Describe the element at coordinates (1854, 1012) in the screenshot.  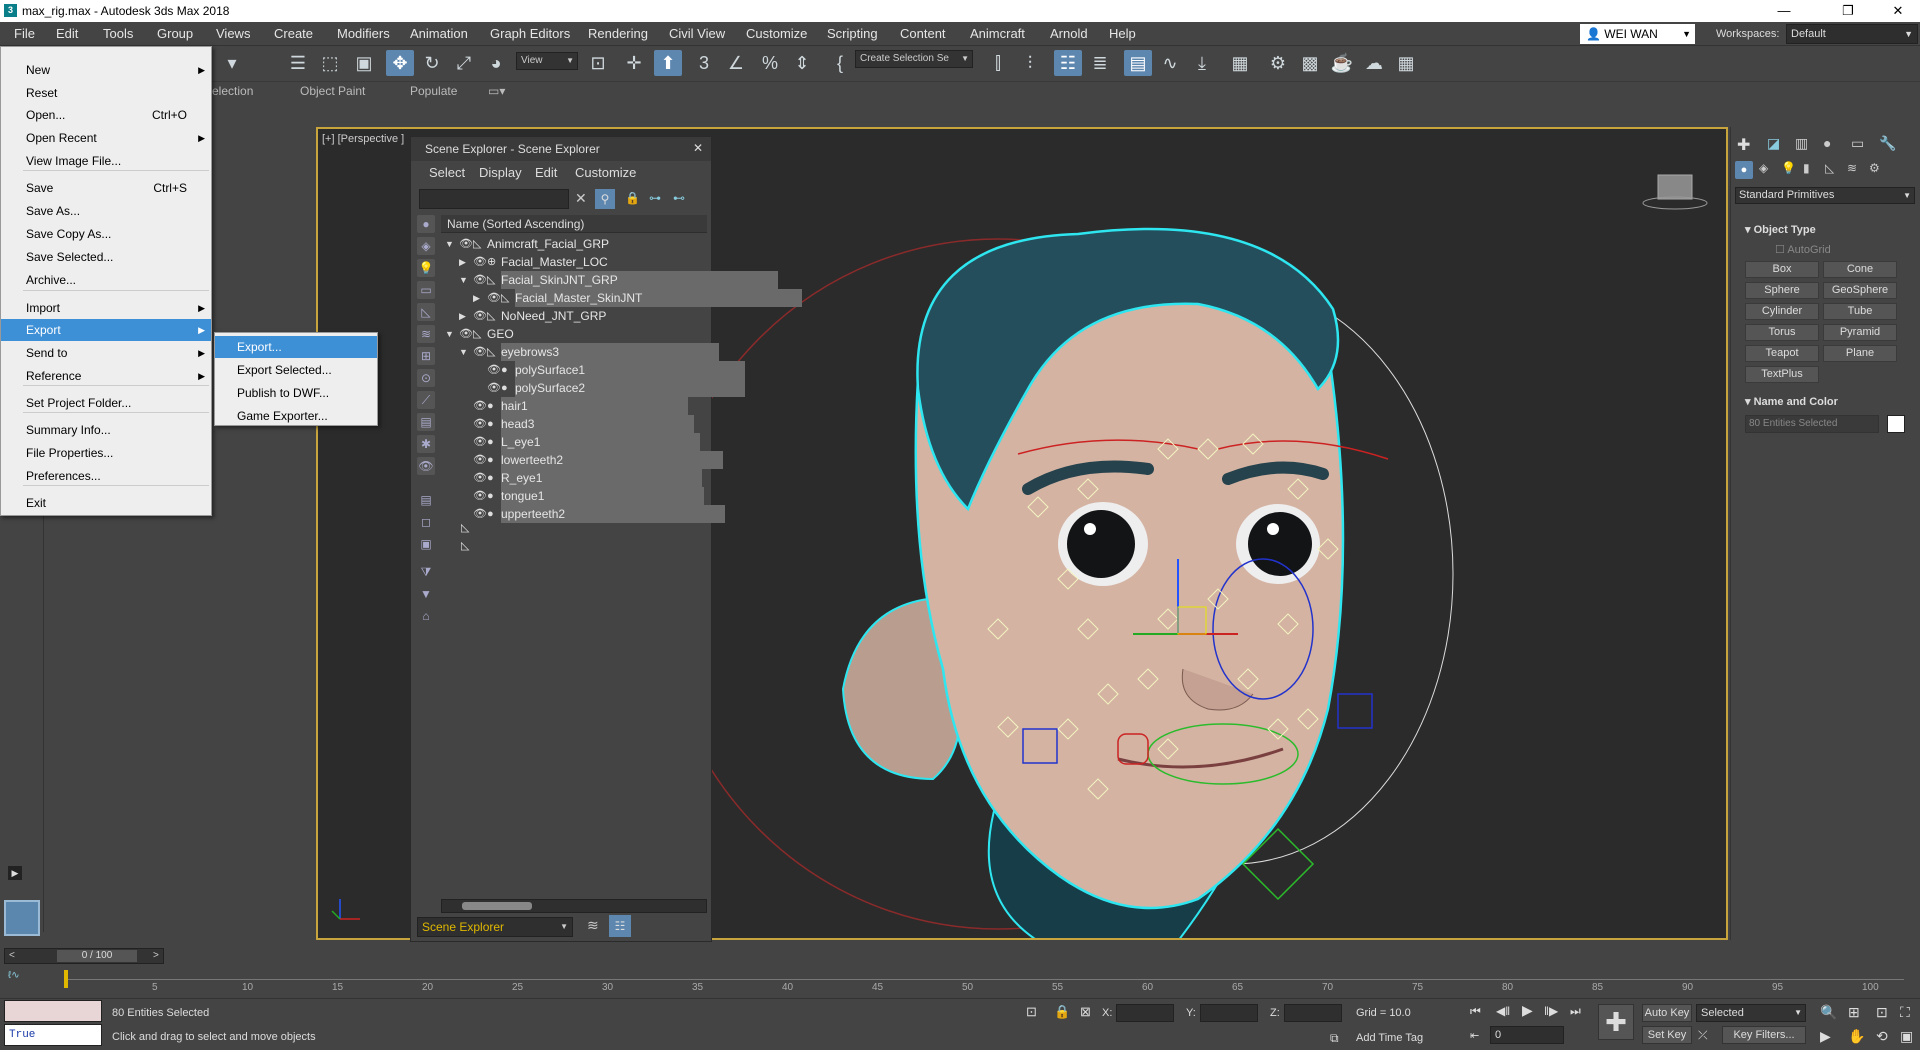
I see `zoom-all-icon: ⊞` at that location.